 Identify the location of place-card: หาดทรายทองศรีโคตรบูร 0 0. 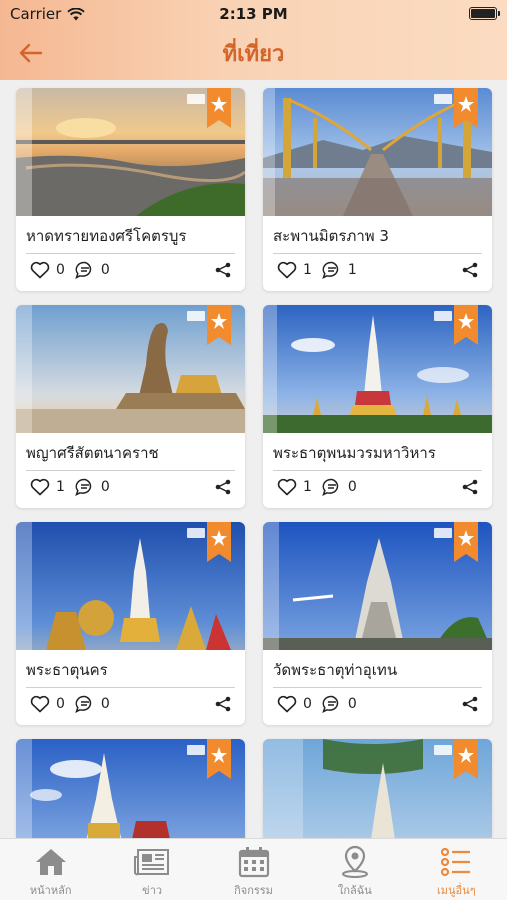
(130, 189).